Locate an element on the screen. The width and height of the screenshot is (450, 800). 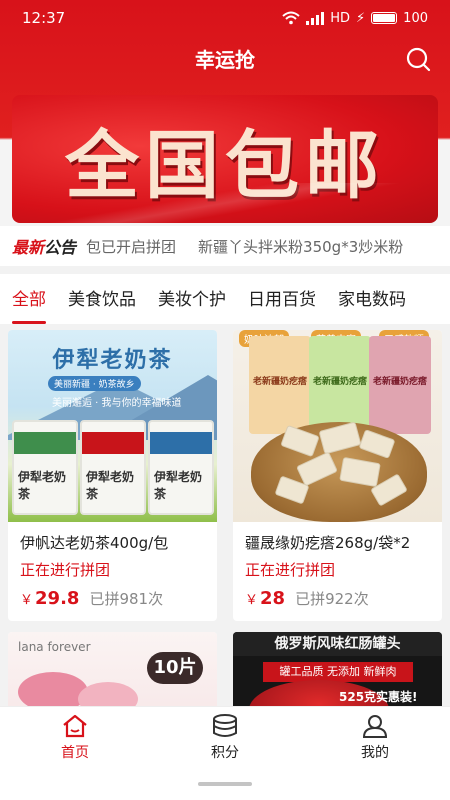
image-headline: 俄罗斯风味红肠罐头 is located at coordinates (337, 644).